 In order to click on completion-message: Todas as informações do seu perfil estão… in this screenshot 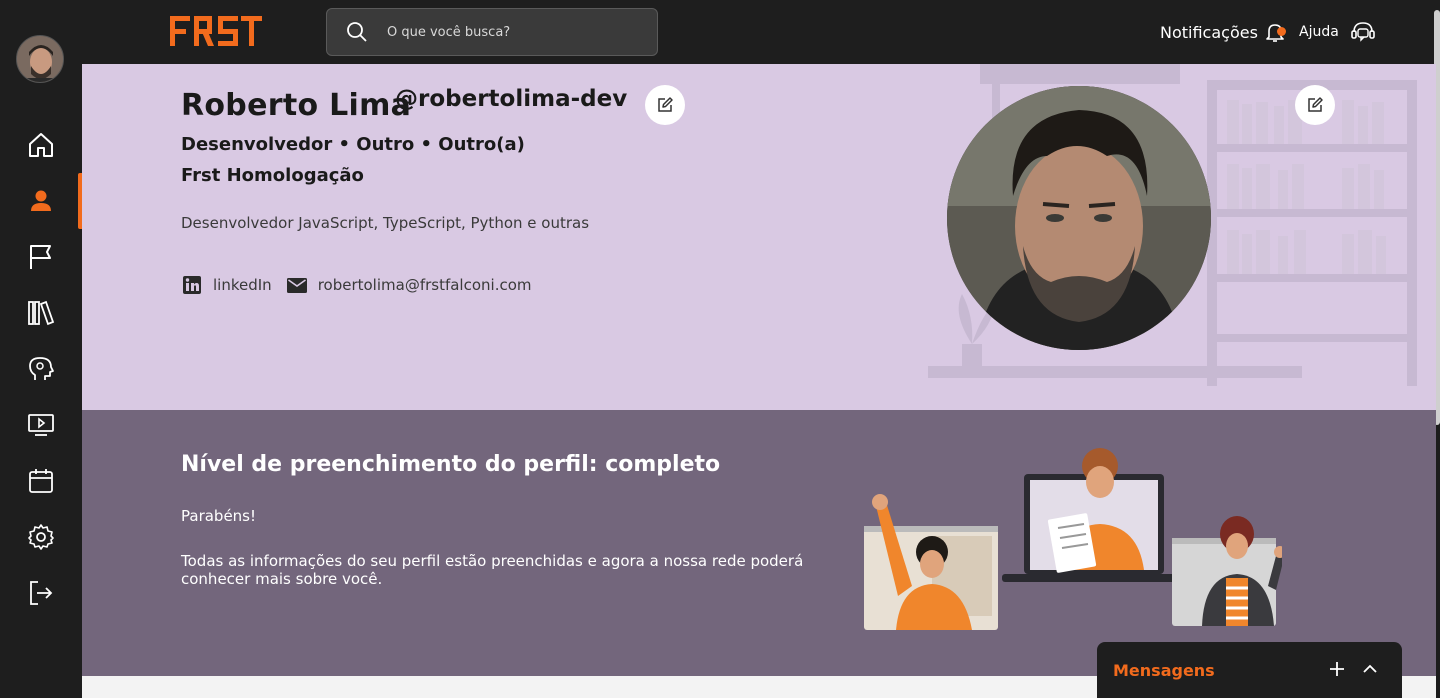, I will do `click(492, 570)`.